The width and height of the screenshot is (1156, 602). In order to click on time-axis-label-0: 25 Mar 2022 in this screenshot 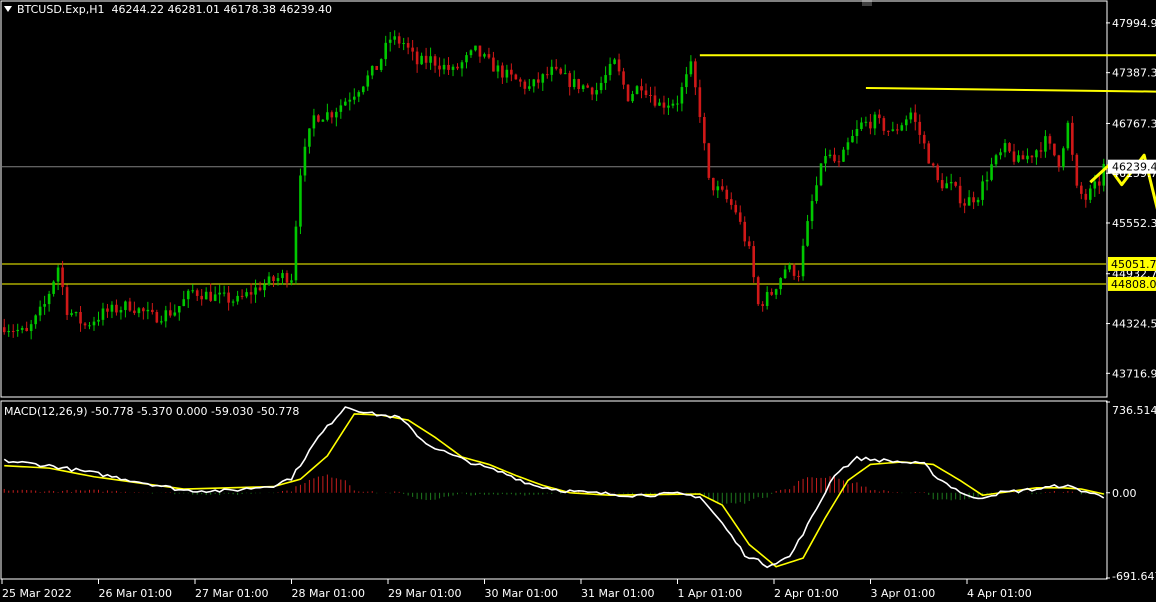, I will do `click(37, 593)`.